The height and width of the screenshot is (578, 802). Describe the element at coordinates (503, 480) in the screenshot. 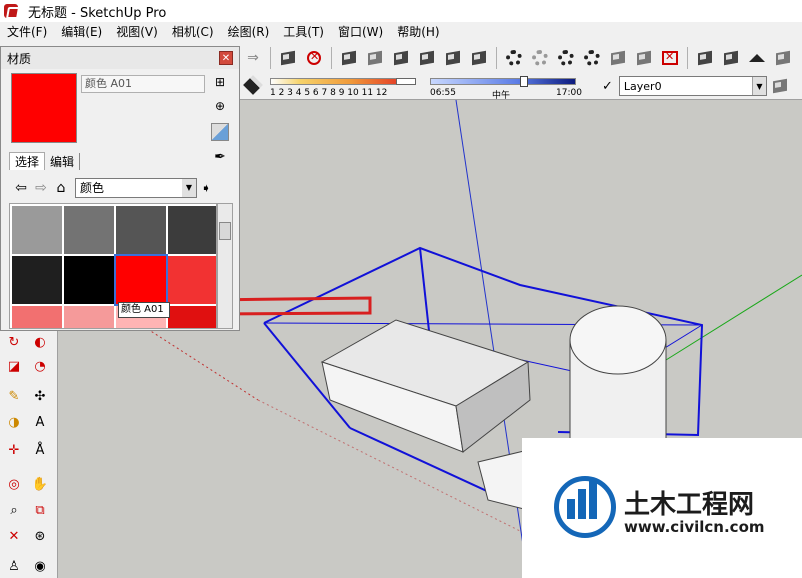

I see `lower-block-object` at that location.